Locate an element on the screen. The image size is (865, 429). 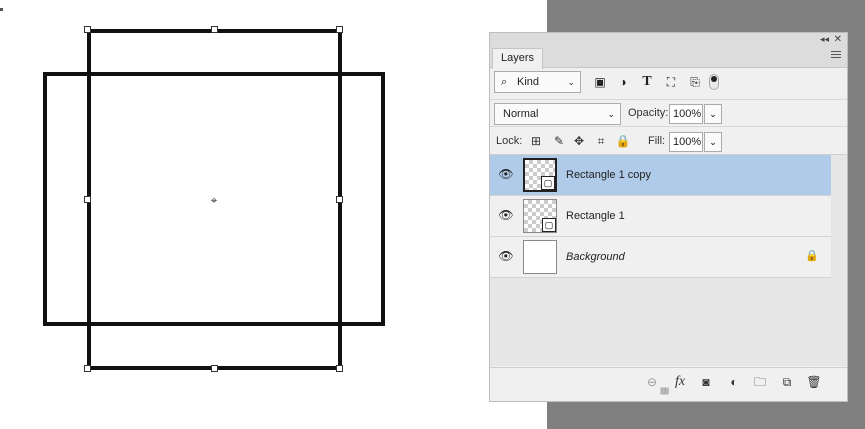
filter-toggle-switch is located at coordinates (714, 82).